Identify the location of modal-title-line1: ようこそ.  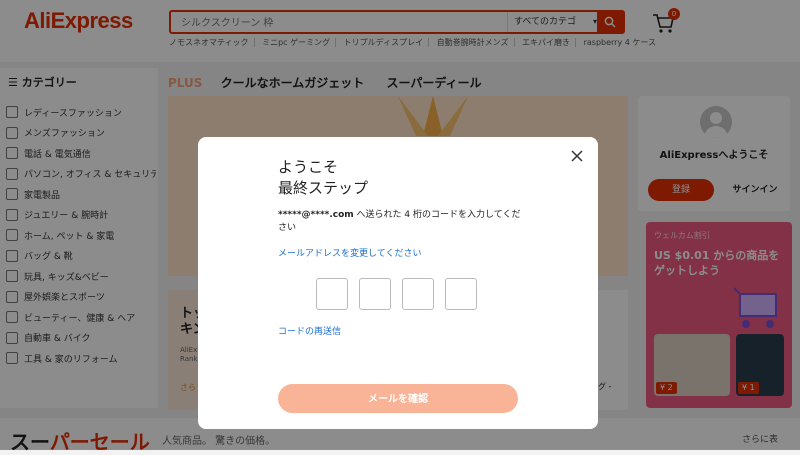
(308, 167).